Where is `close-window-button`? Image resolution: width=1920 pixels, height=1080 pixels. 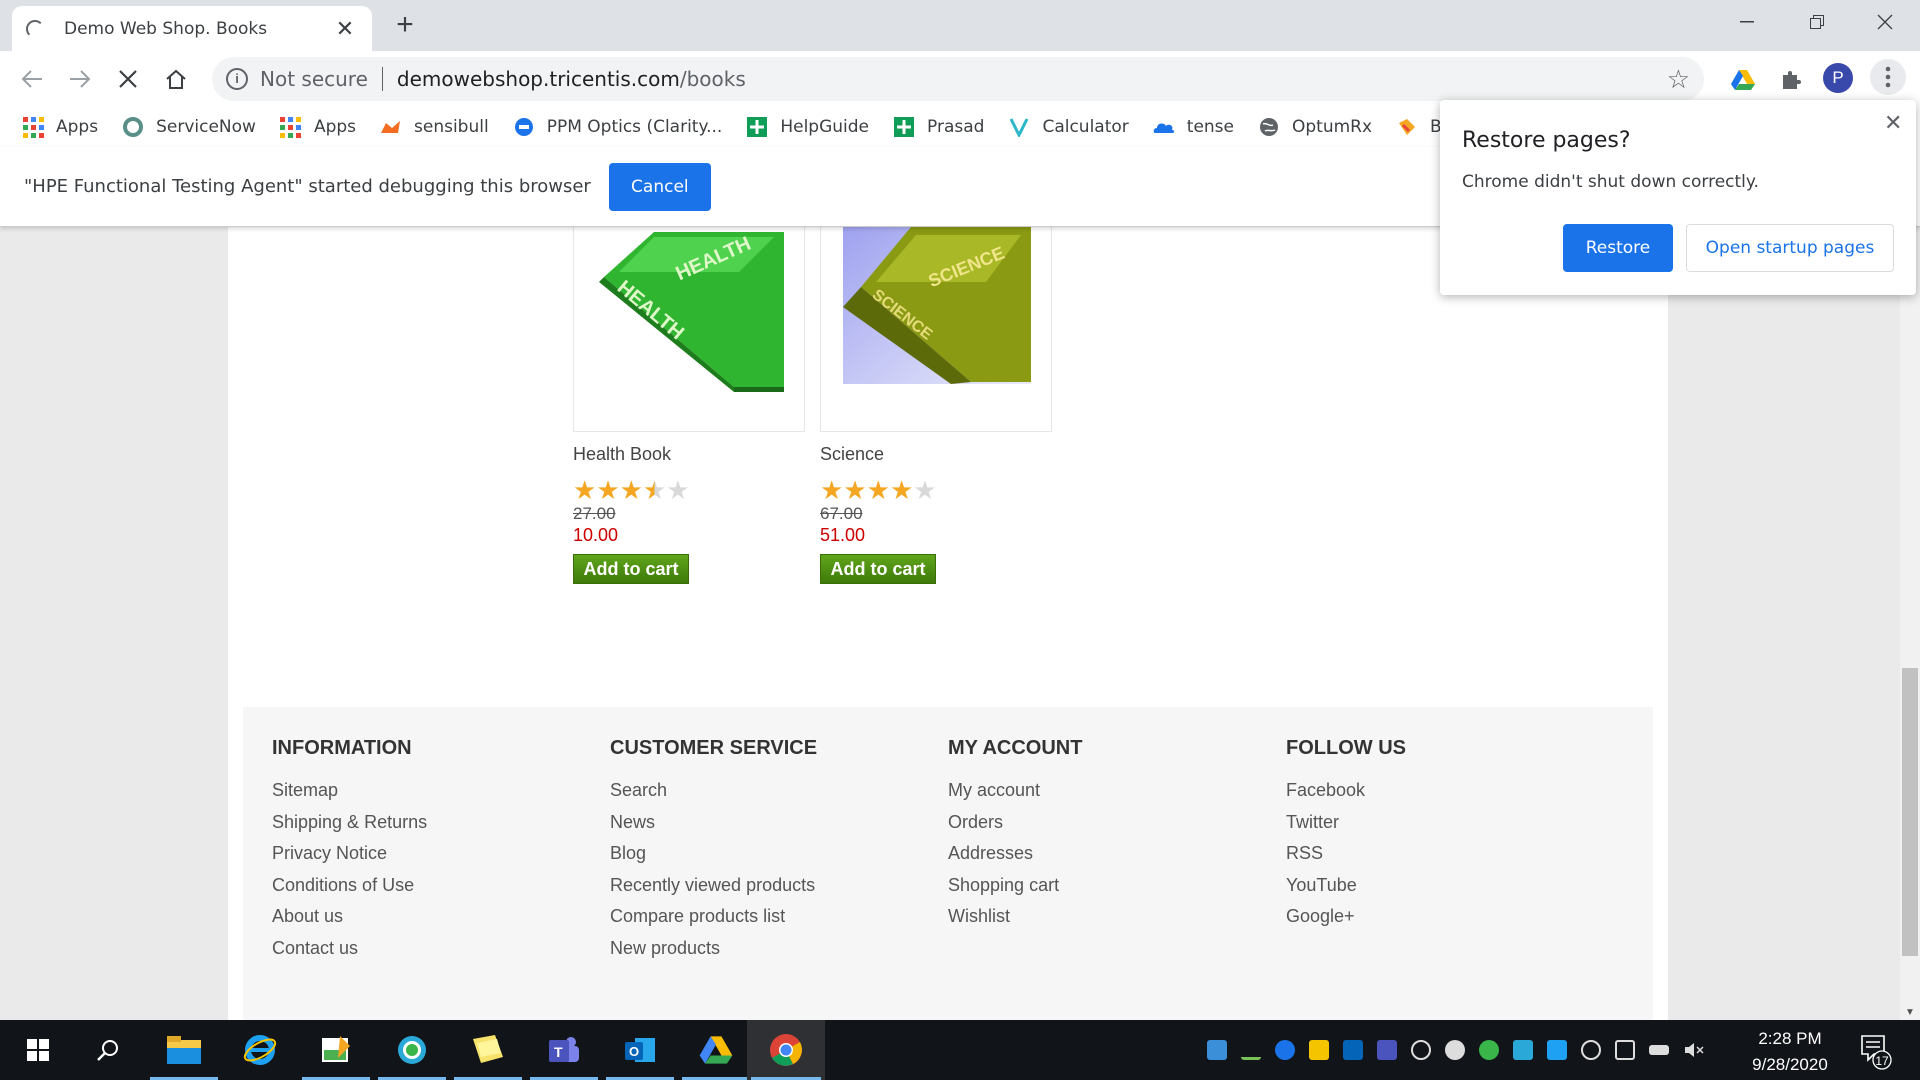 close-window-button is located at coordinates (1885, 22).